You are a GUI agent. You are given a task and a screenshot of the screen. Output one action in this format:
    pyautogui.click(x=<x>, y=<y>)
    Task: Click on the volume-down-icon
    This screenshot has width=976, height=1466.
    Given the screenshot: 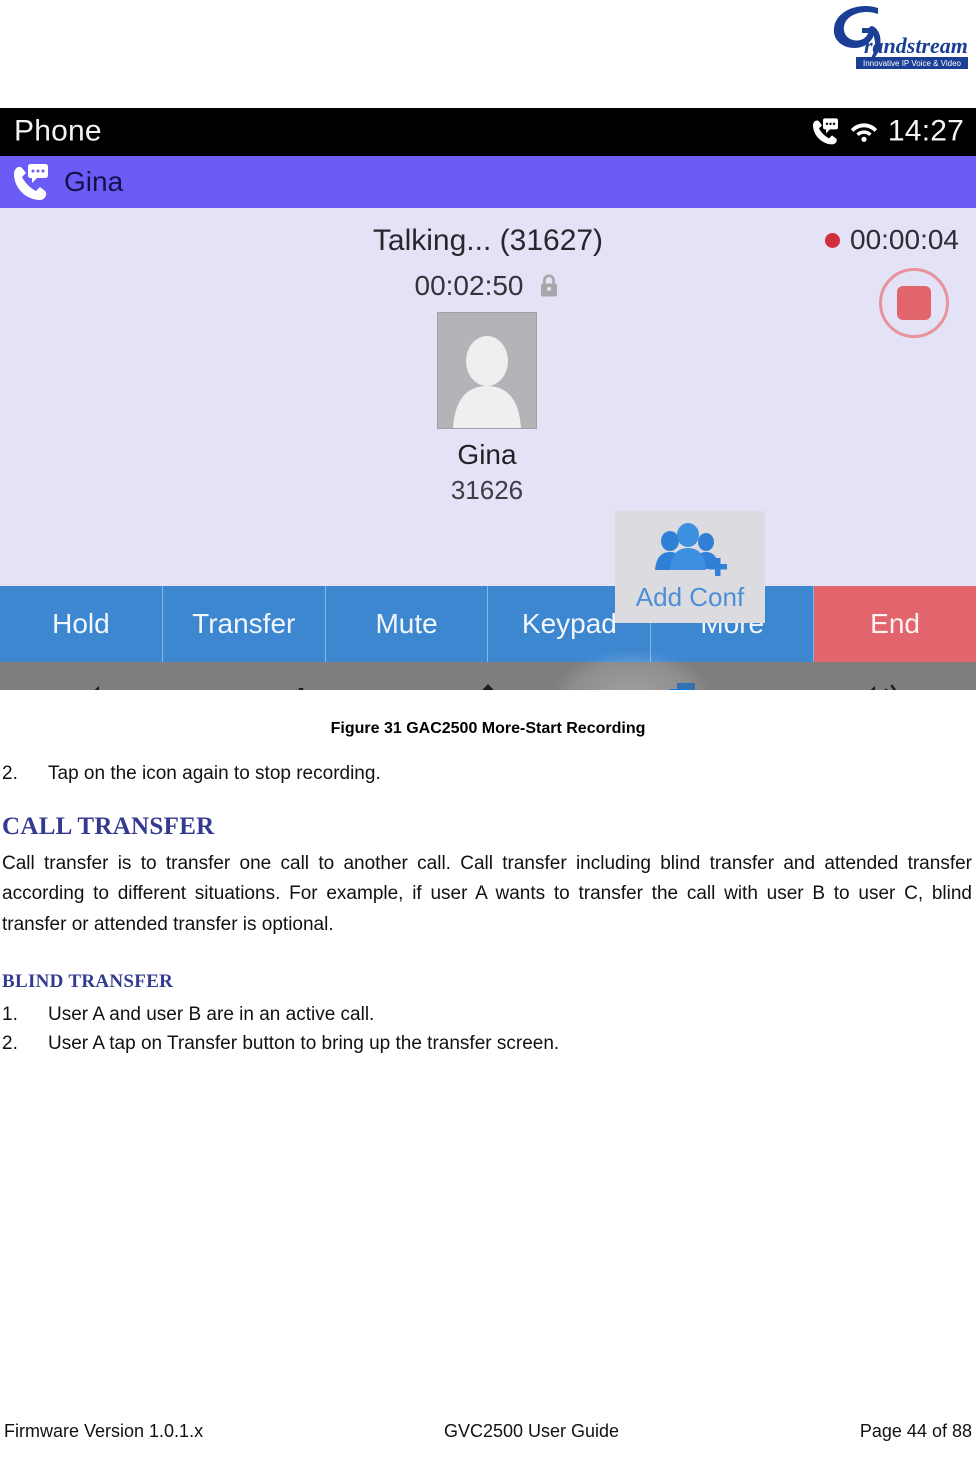 What is the action you would take?
    pyautogui.click(x=96, y=688)
    